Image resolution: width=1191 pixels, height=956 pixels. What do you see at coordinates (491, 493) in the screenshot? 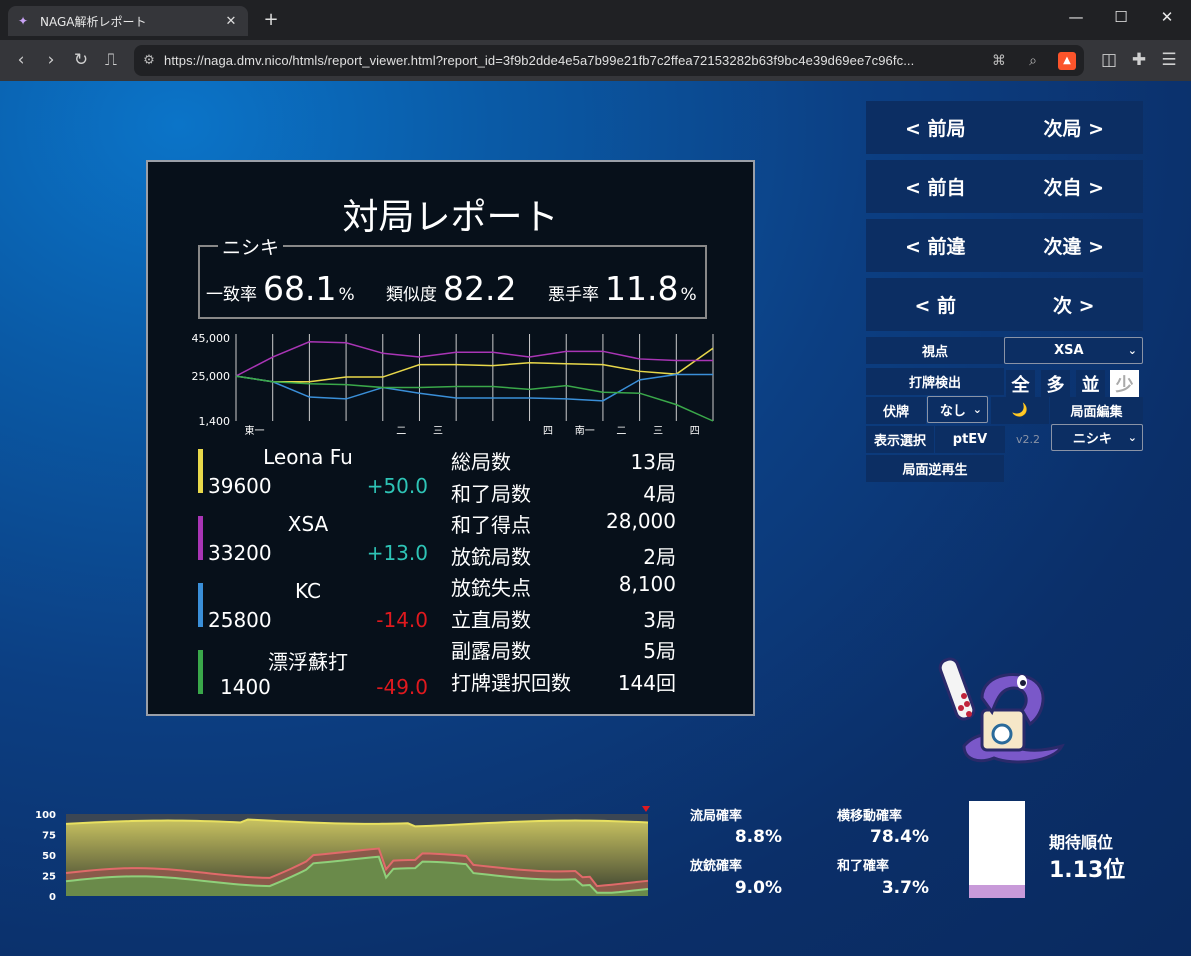
I see `summary-key: 和了局数` at bounding box center [491, 493].